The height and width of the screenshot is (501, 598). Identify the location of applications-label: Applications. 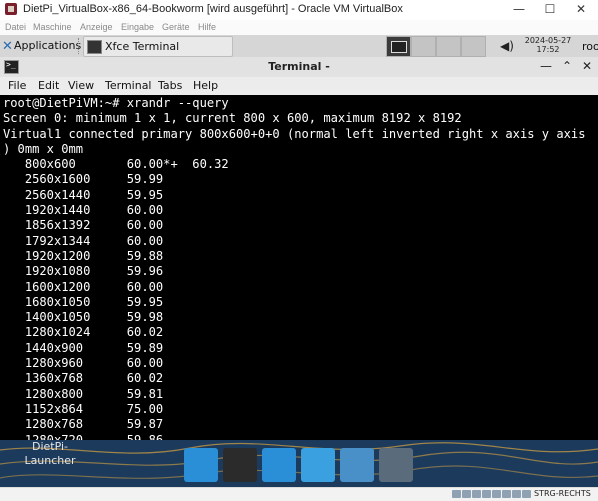
(48, 45).